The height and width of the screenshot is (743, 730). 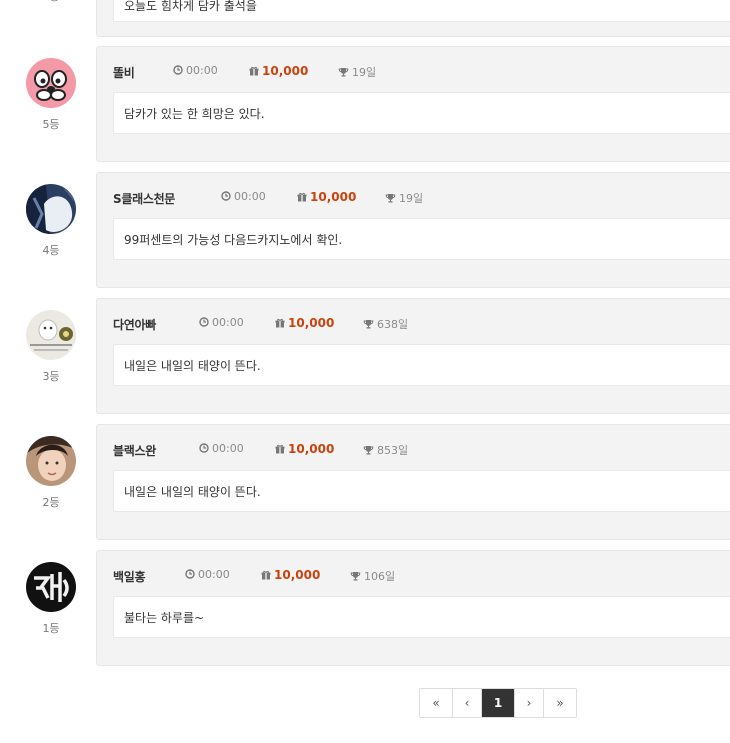 I want to click on rank-label: 4등, so click(x=51, y=250).